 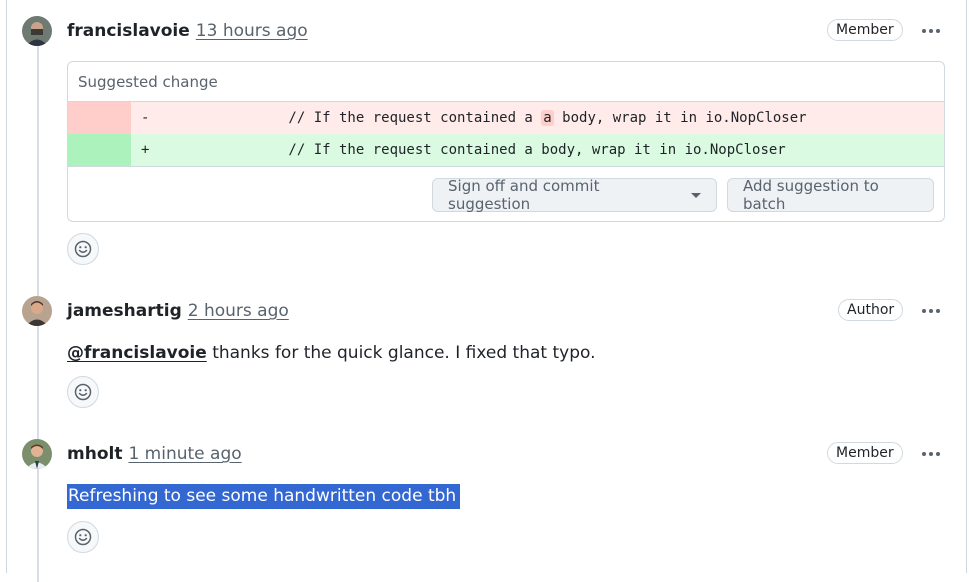 What do you see at coordinates (94, 454) in the screenshot?
I see `author-name: mholt` at bounding box center [94, 454].